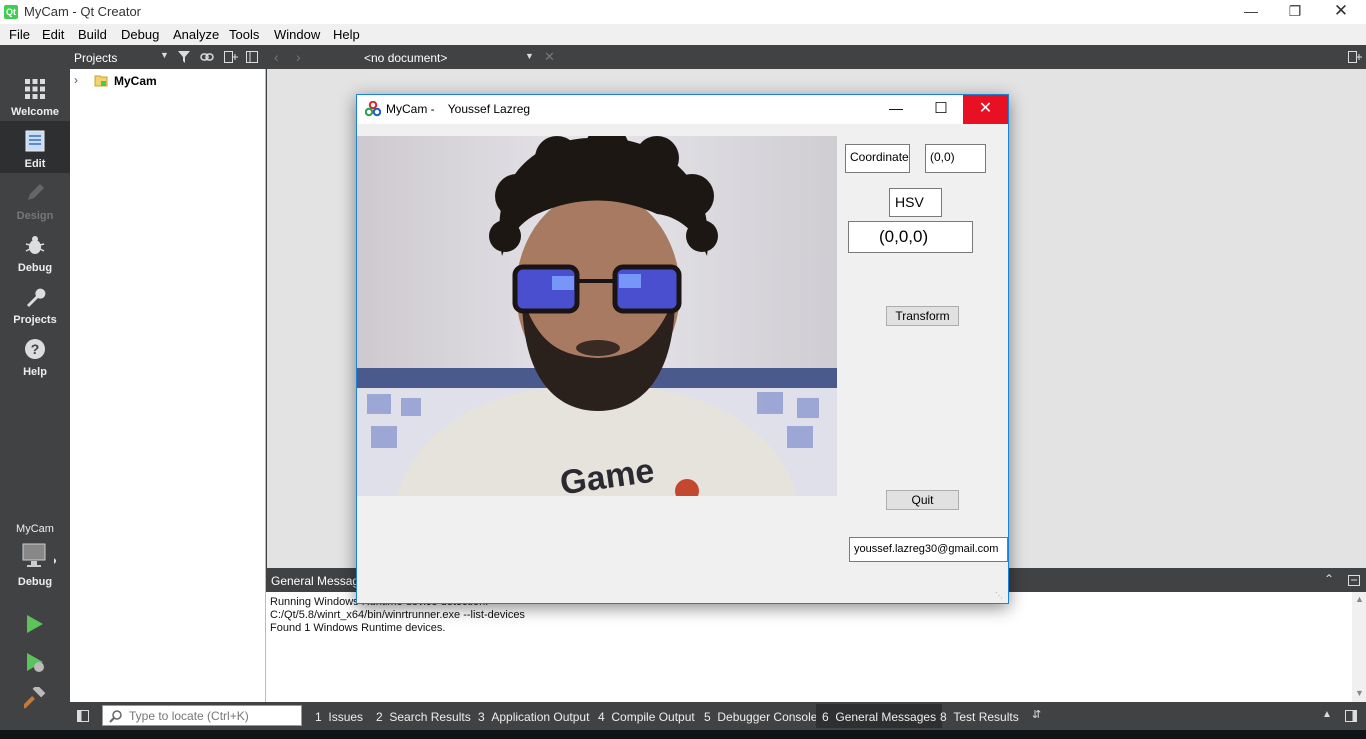 The height and width of the screenshot is (739, 1366). What do you see at coordinates (76, 80) in the screenshot?
I see `expand-arrow-icon: ›` at bounding box center [76, 80].